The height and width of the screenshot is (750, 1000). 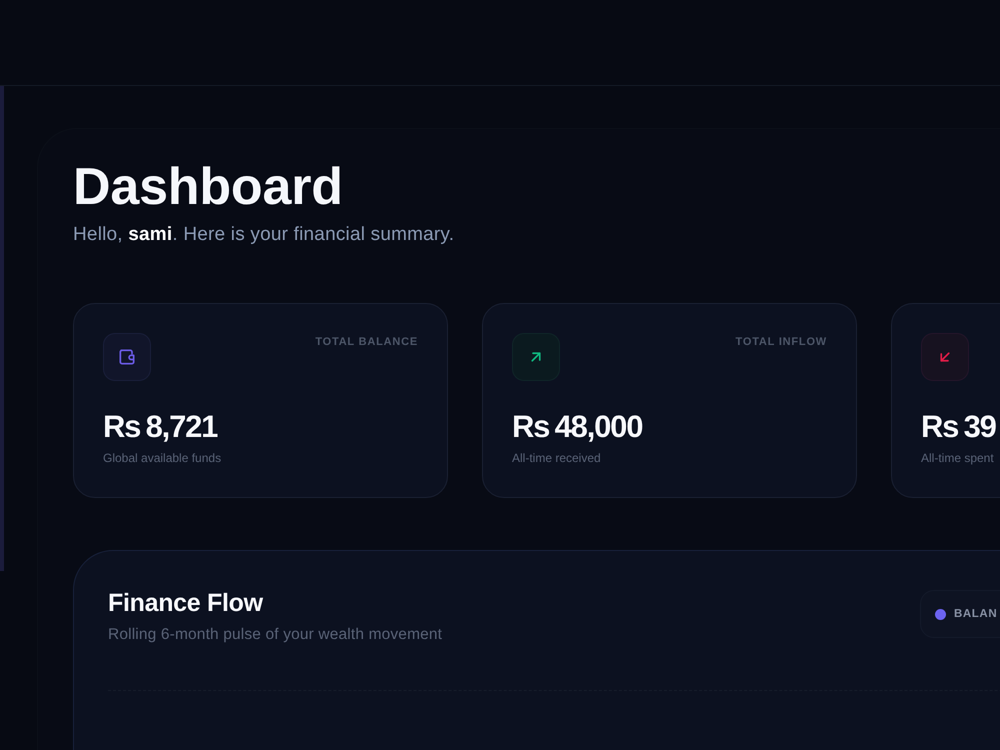 What do you see at coordinates (557, 458) in the screenshot?
I see `stat-caption: All-time received` at bounding box center [557, 458].